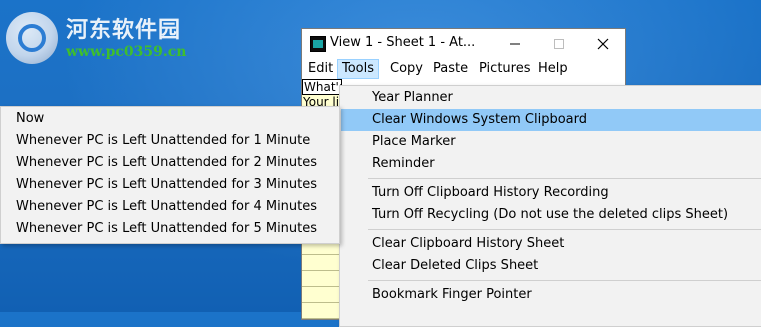 This screenshot has width=761, height=327. I want to click on close-icon, so click(603, 44).